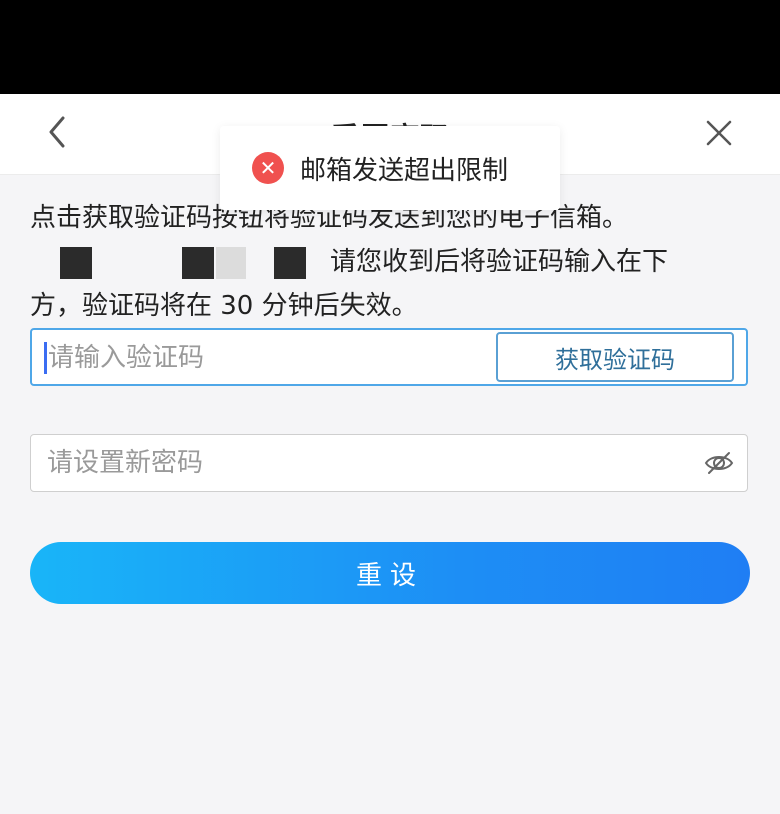  What do you see at coordinates (224, 306) in the screenshot?
I see `instructions-line-3: 方，验证码将在 30 分钟后失效。` at bounding box center [224, 306].